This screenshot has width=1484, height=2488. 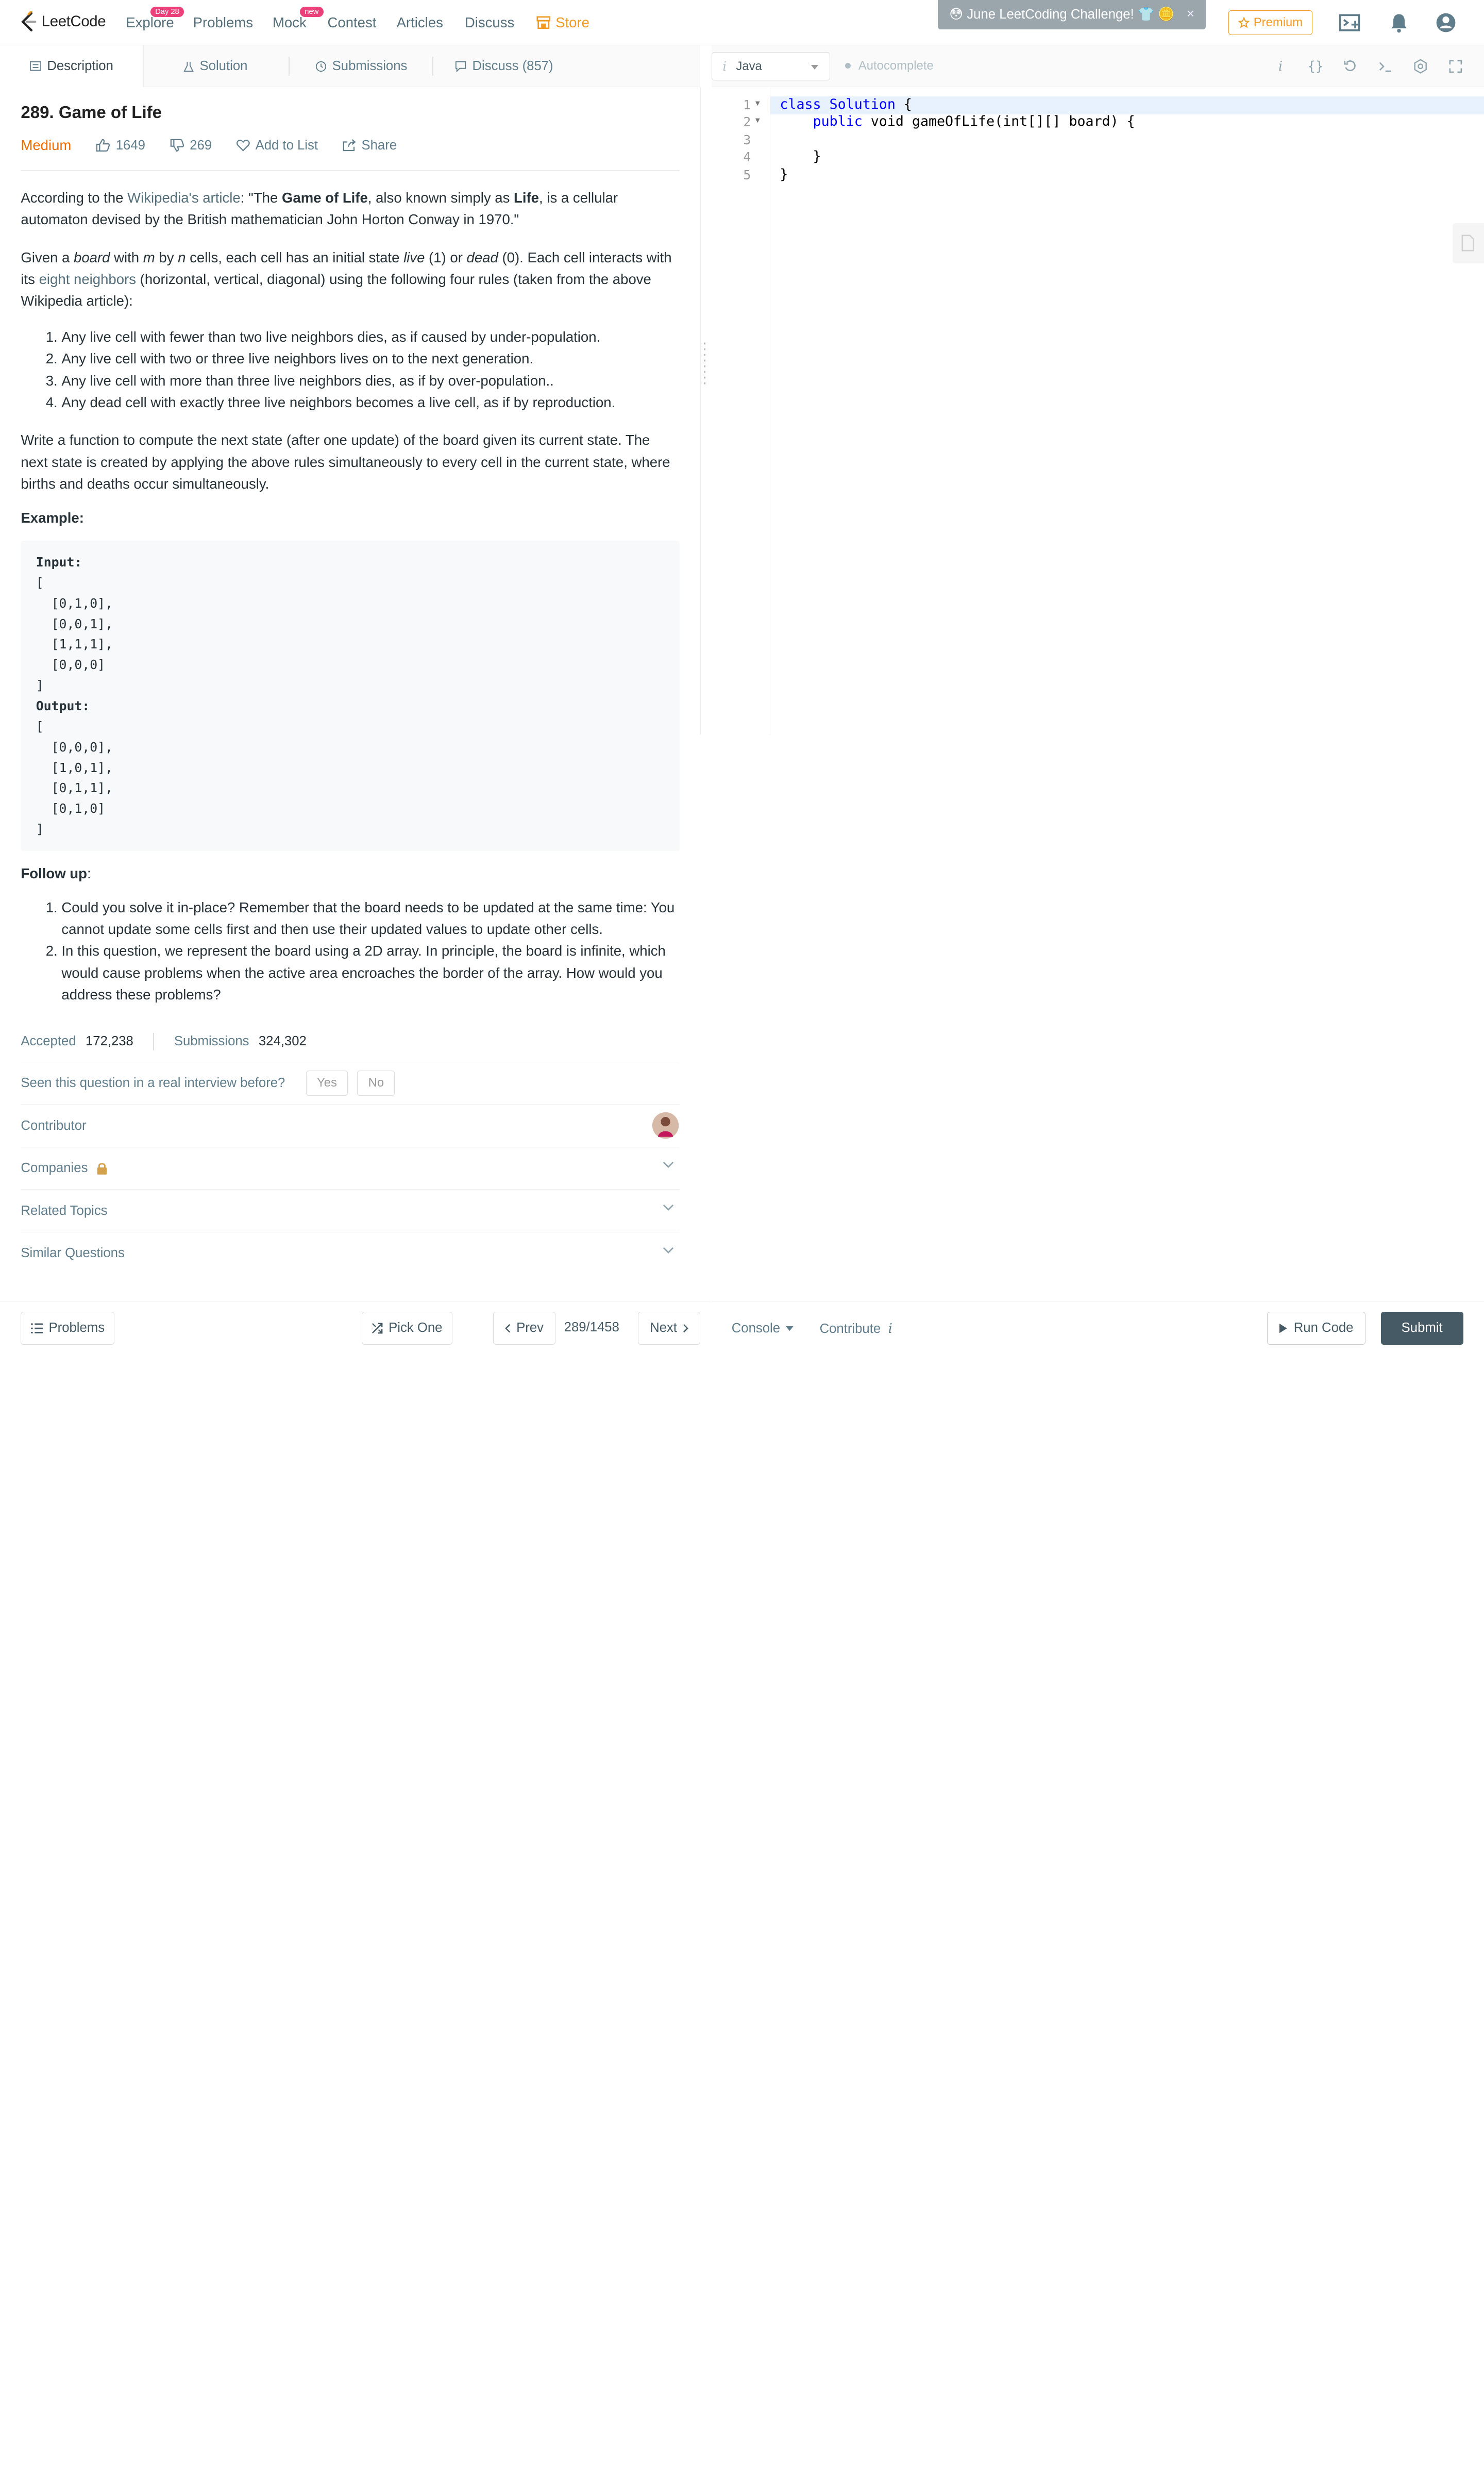 I want to click on terminal-icon, so click(x=1385, y=66).